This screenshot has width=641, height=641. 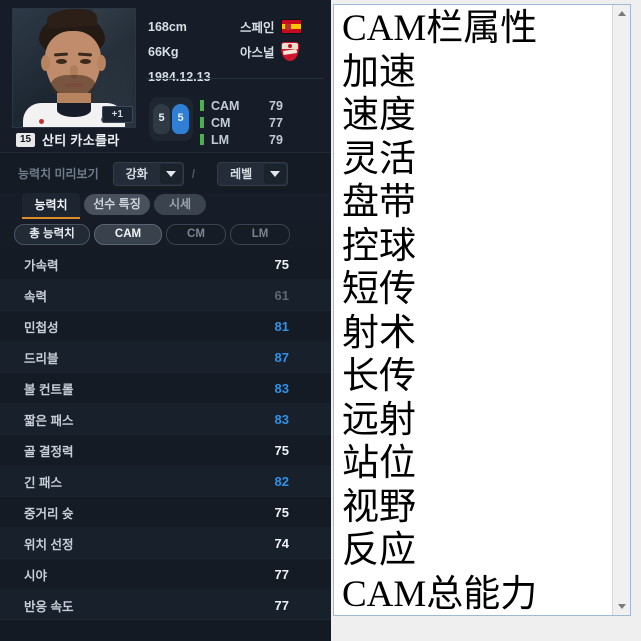 I want to click on vertical-scrollbar, so click(x=621, y=310).